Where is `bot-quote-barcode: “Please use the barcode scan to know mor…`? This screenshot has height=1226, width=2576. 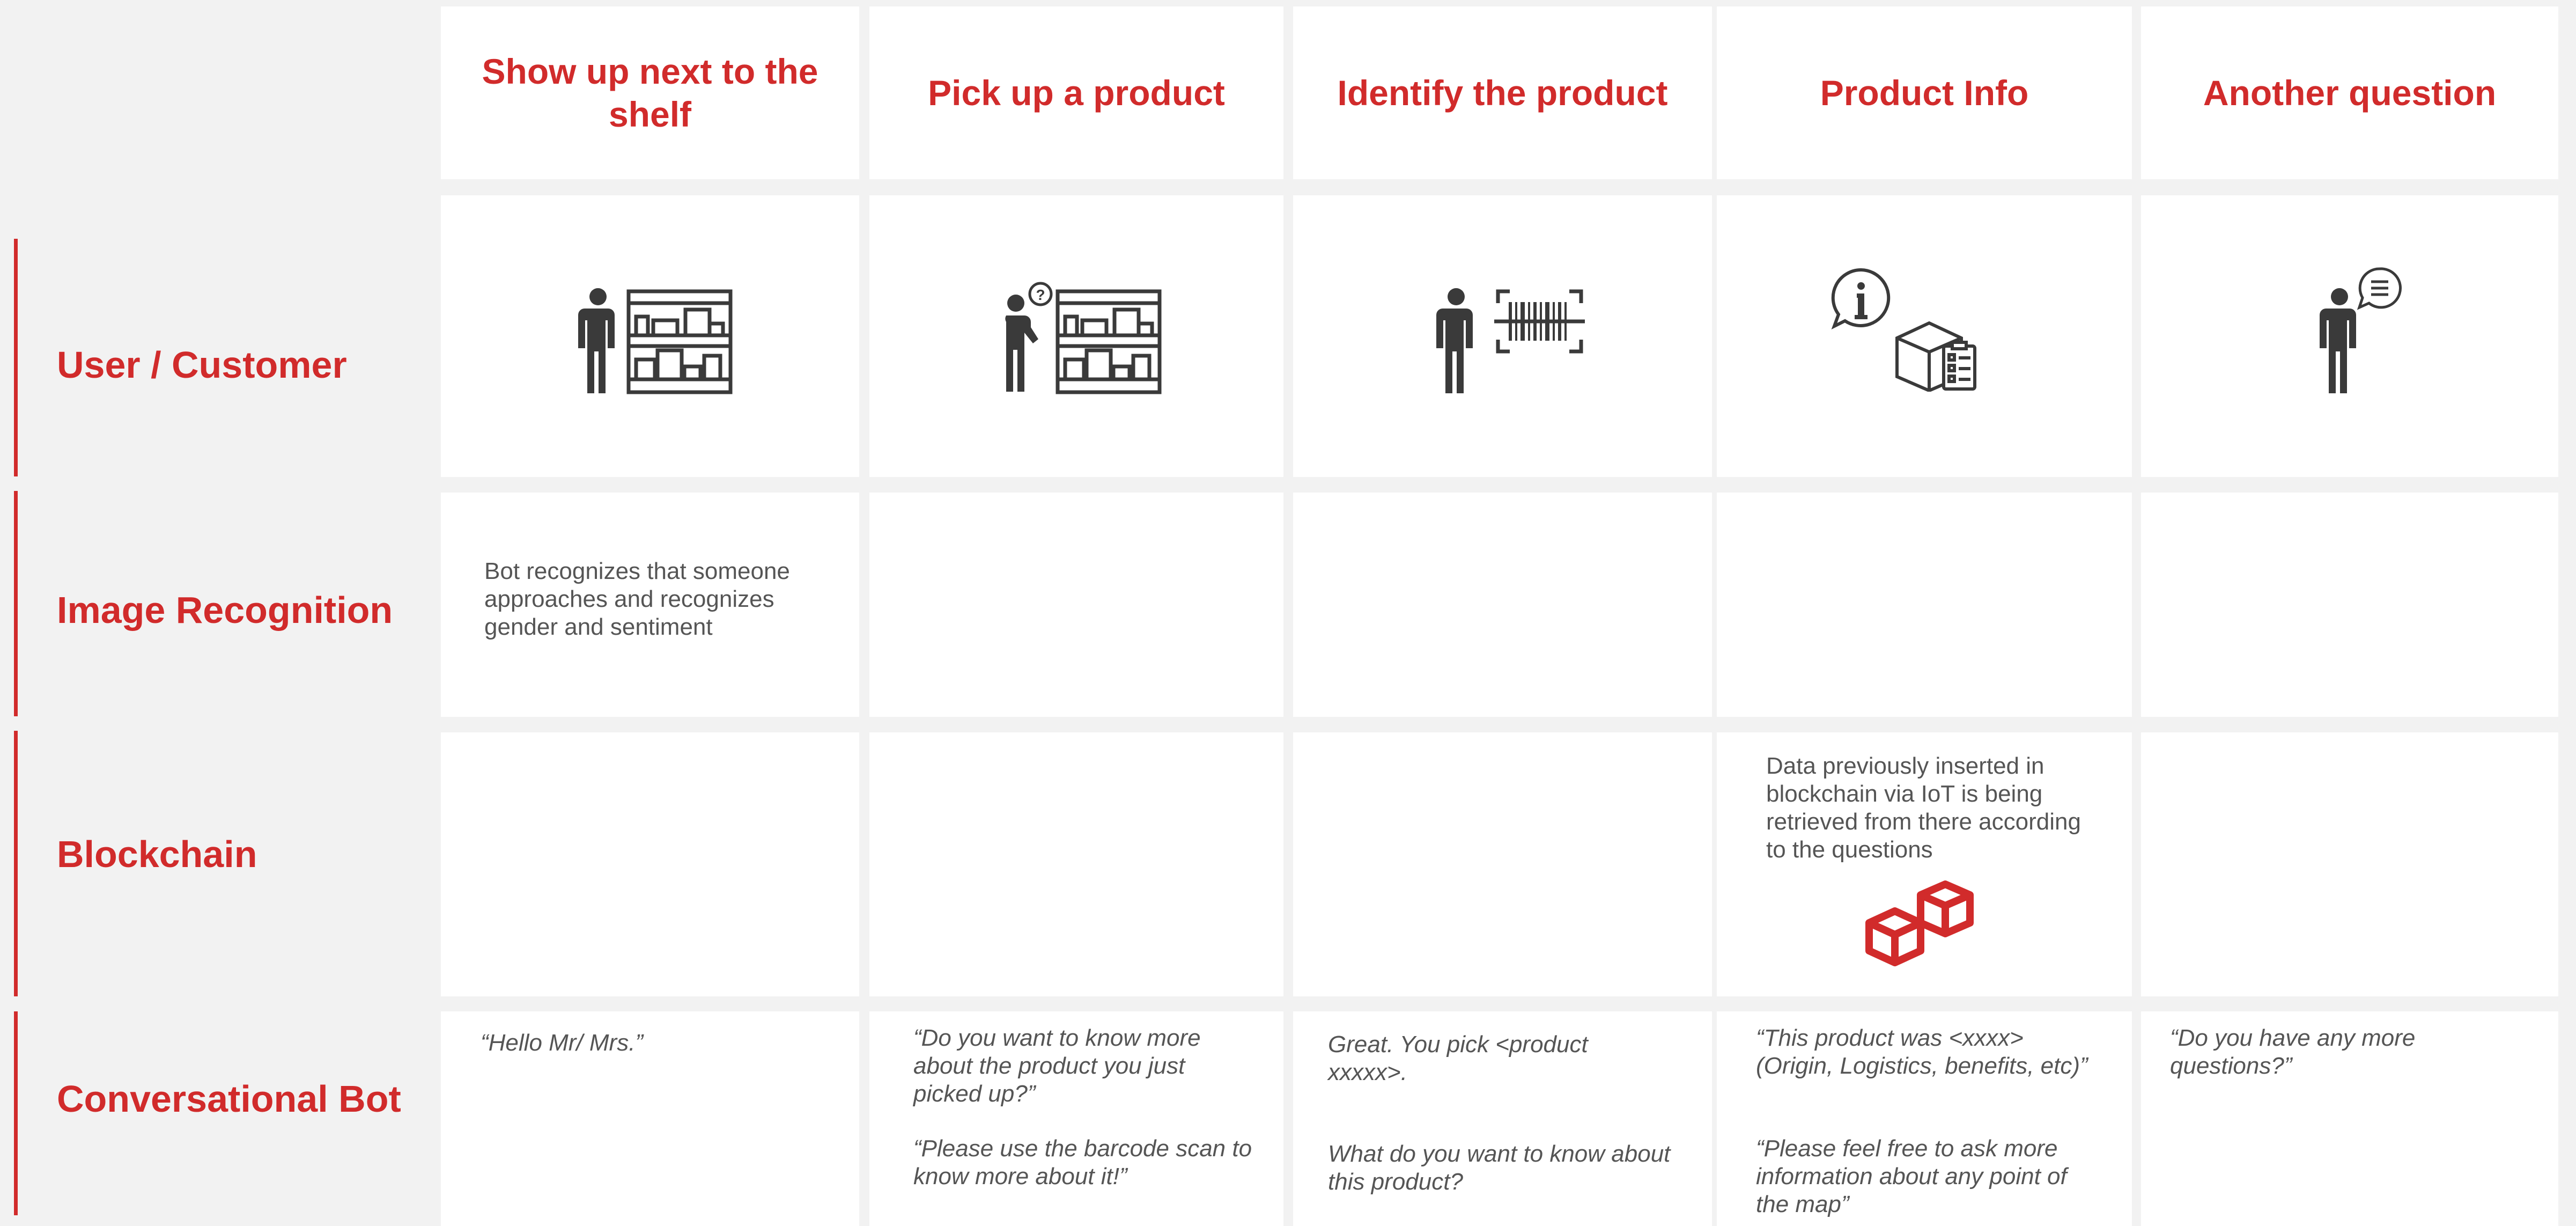 bot-quote-barcode: “Please use the barcode scan to know mor… is located at coordinates (1082, 1163).